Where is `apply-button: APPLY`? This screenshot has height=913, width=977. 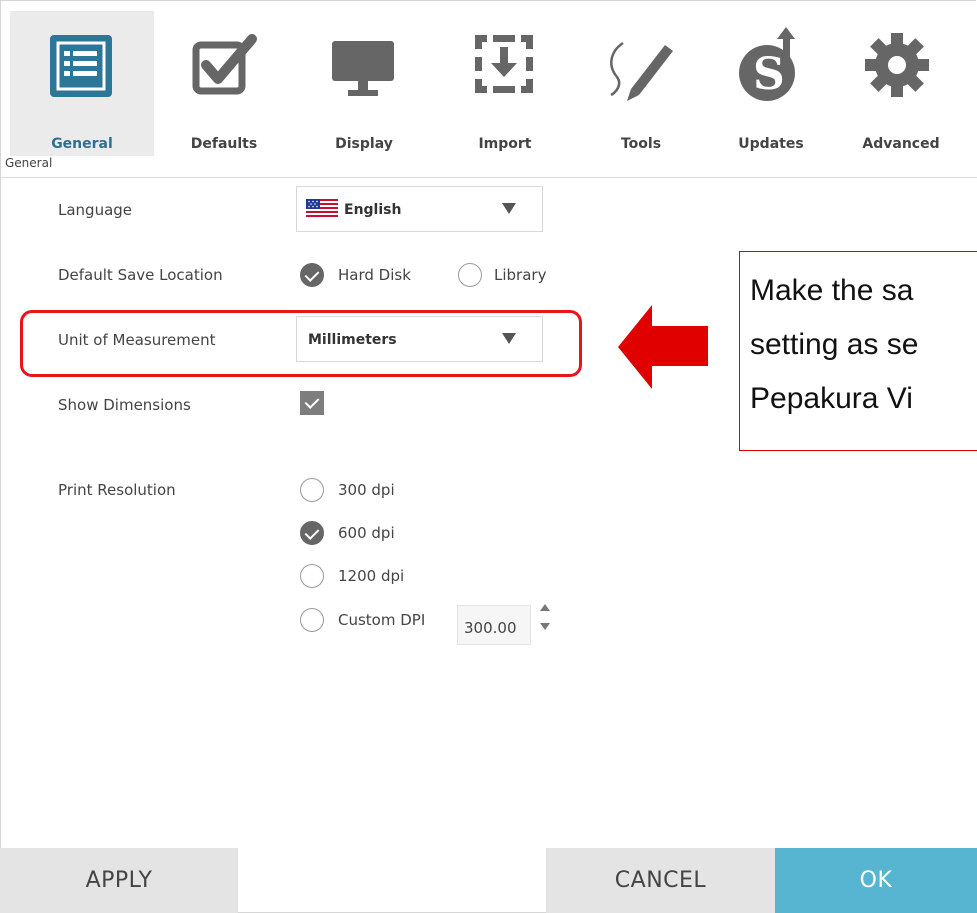
apply-button: APPLY is located at coordinates (119, 880).